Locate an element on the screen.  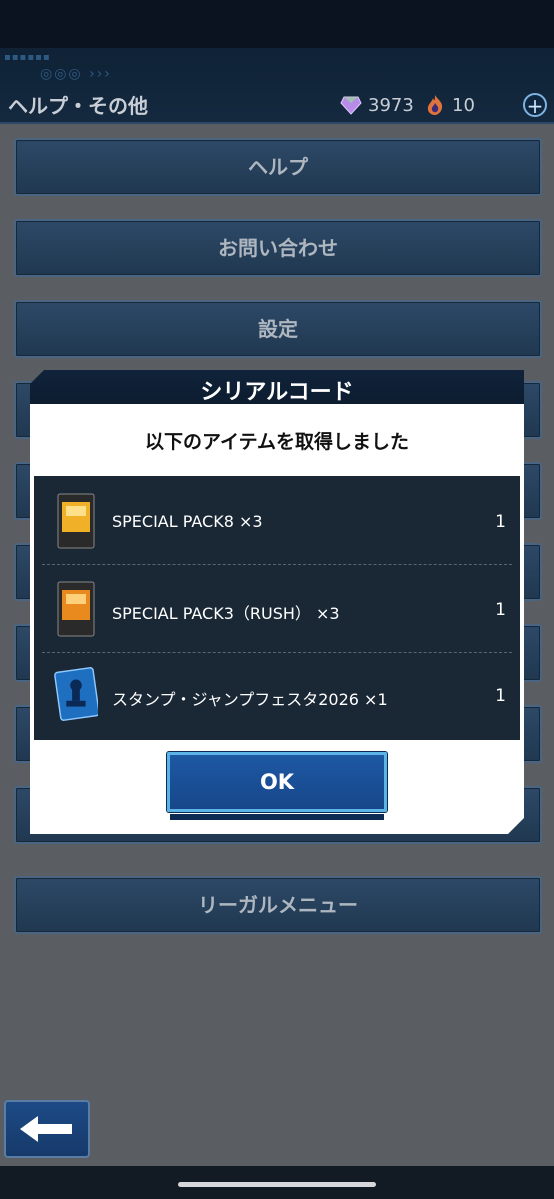
list-item: SPECIAL PACK3（RUSH） ×3 1 is located at coordinates (277, 609).